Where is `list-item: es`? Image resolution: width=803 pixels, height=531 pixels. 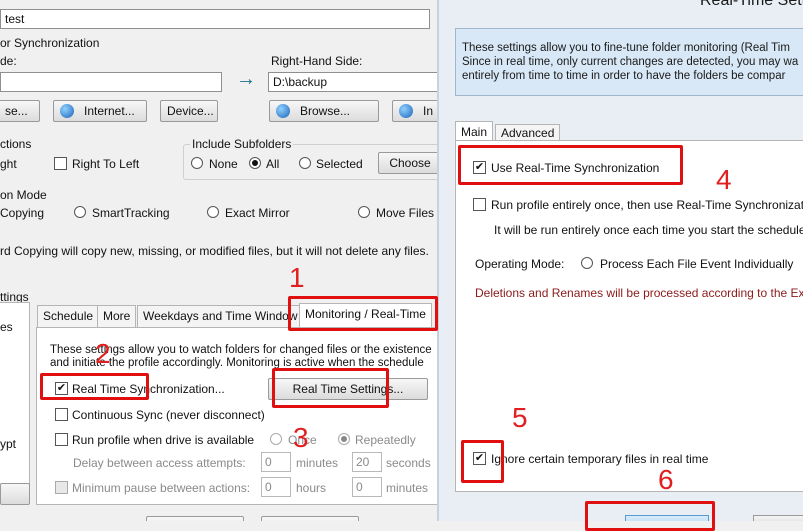 list-item: es is located at coordinates (6, 327).